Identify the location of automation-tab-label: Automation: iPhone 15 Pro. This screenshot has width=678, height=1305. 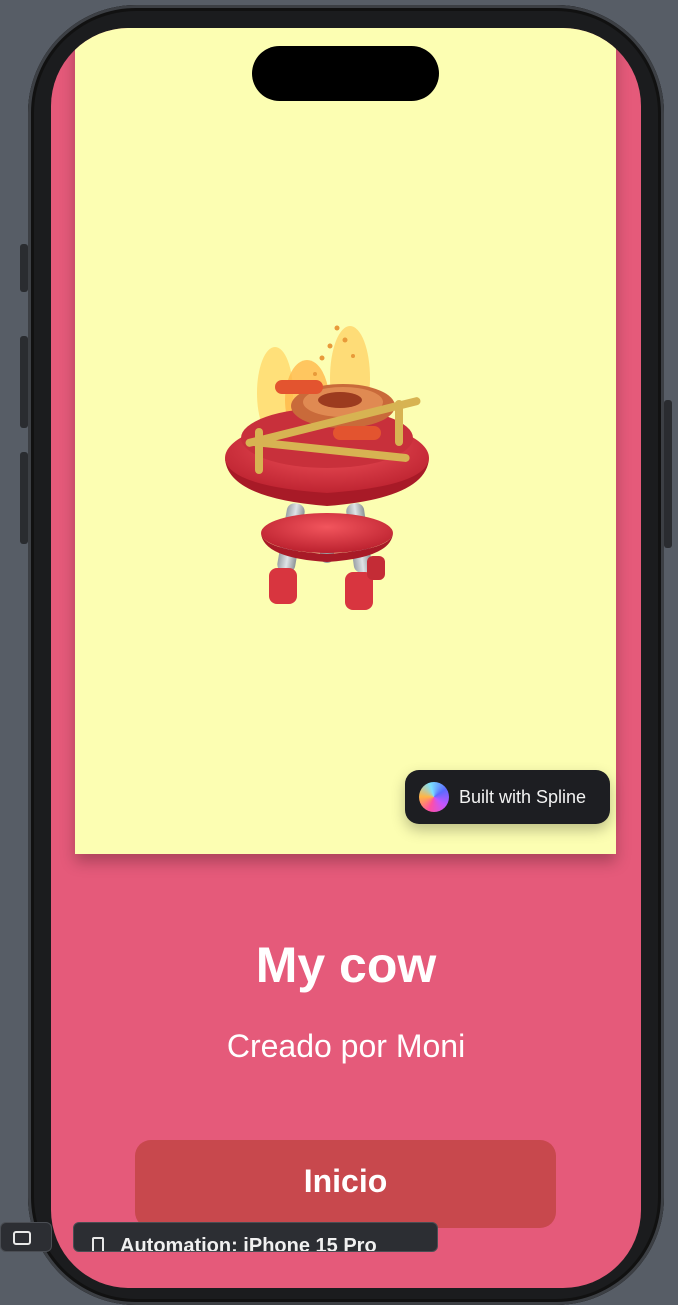
(248, 1243).